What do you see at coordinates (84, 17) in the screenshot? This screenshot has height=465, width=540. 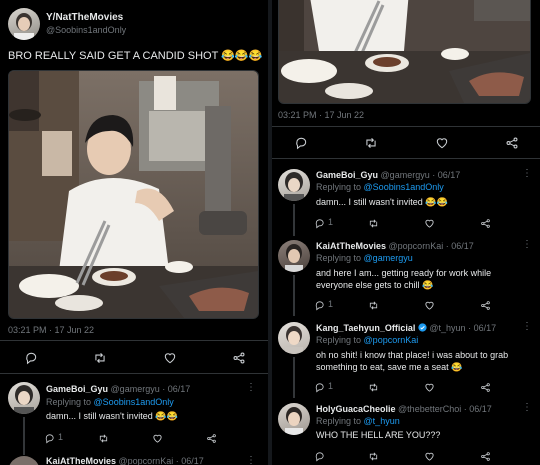 I see `display-name: Y/NatTheMovies` at bounding box center [84, 17].